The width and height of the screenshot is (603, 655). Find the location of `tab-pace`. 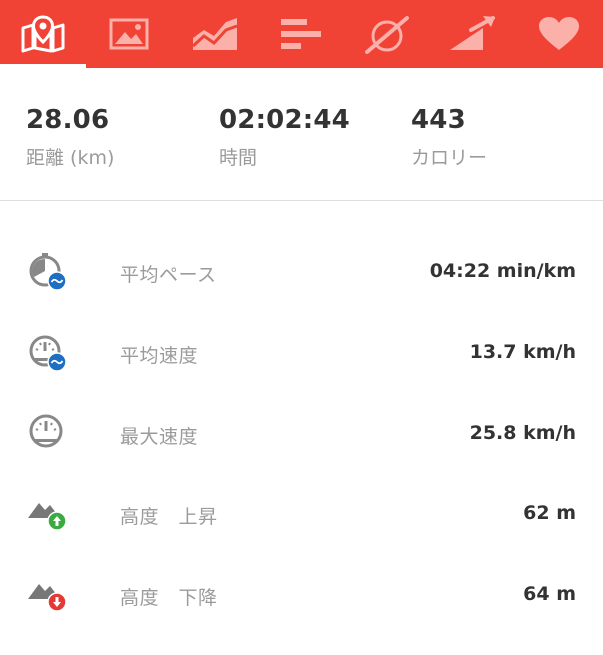

tab-pace is located at coordinates (387, 34).